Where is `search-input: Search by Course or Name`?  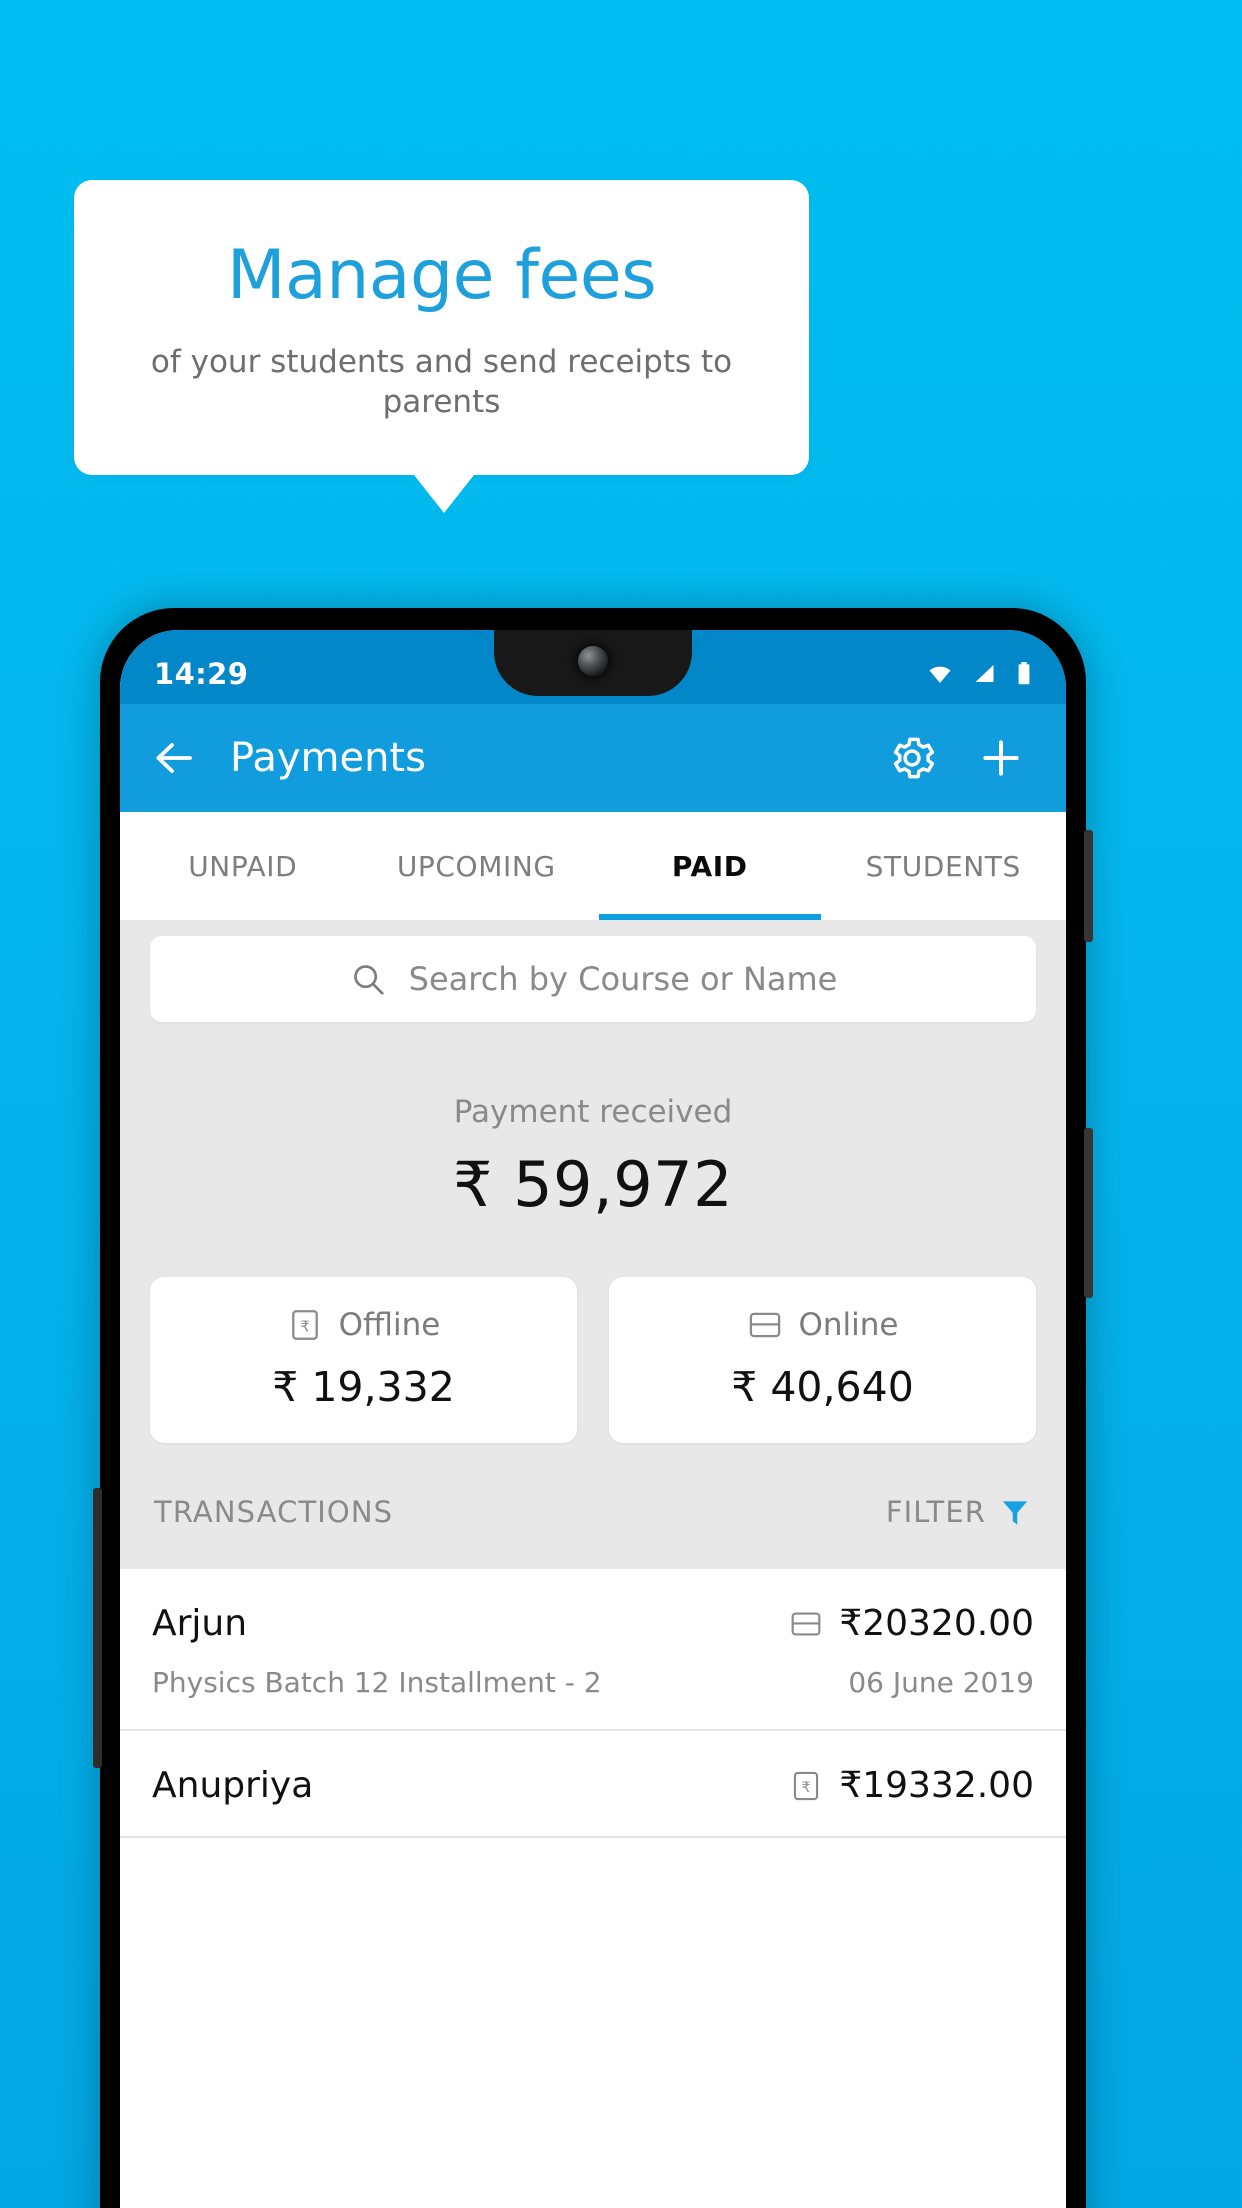
search-input: Search by Course or Name is located at coordinates (593, 979).